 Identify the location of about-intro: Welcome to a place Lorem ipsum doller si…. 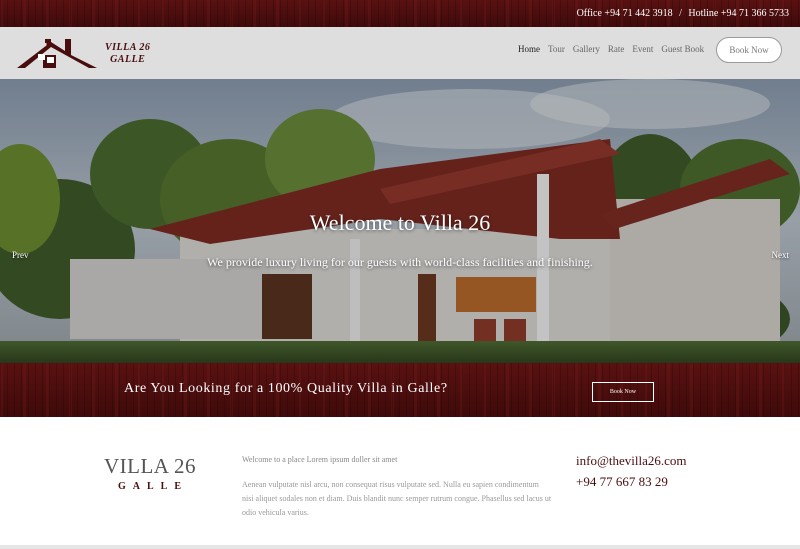
(320, 459).